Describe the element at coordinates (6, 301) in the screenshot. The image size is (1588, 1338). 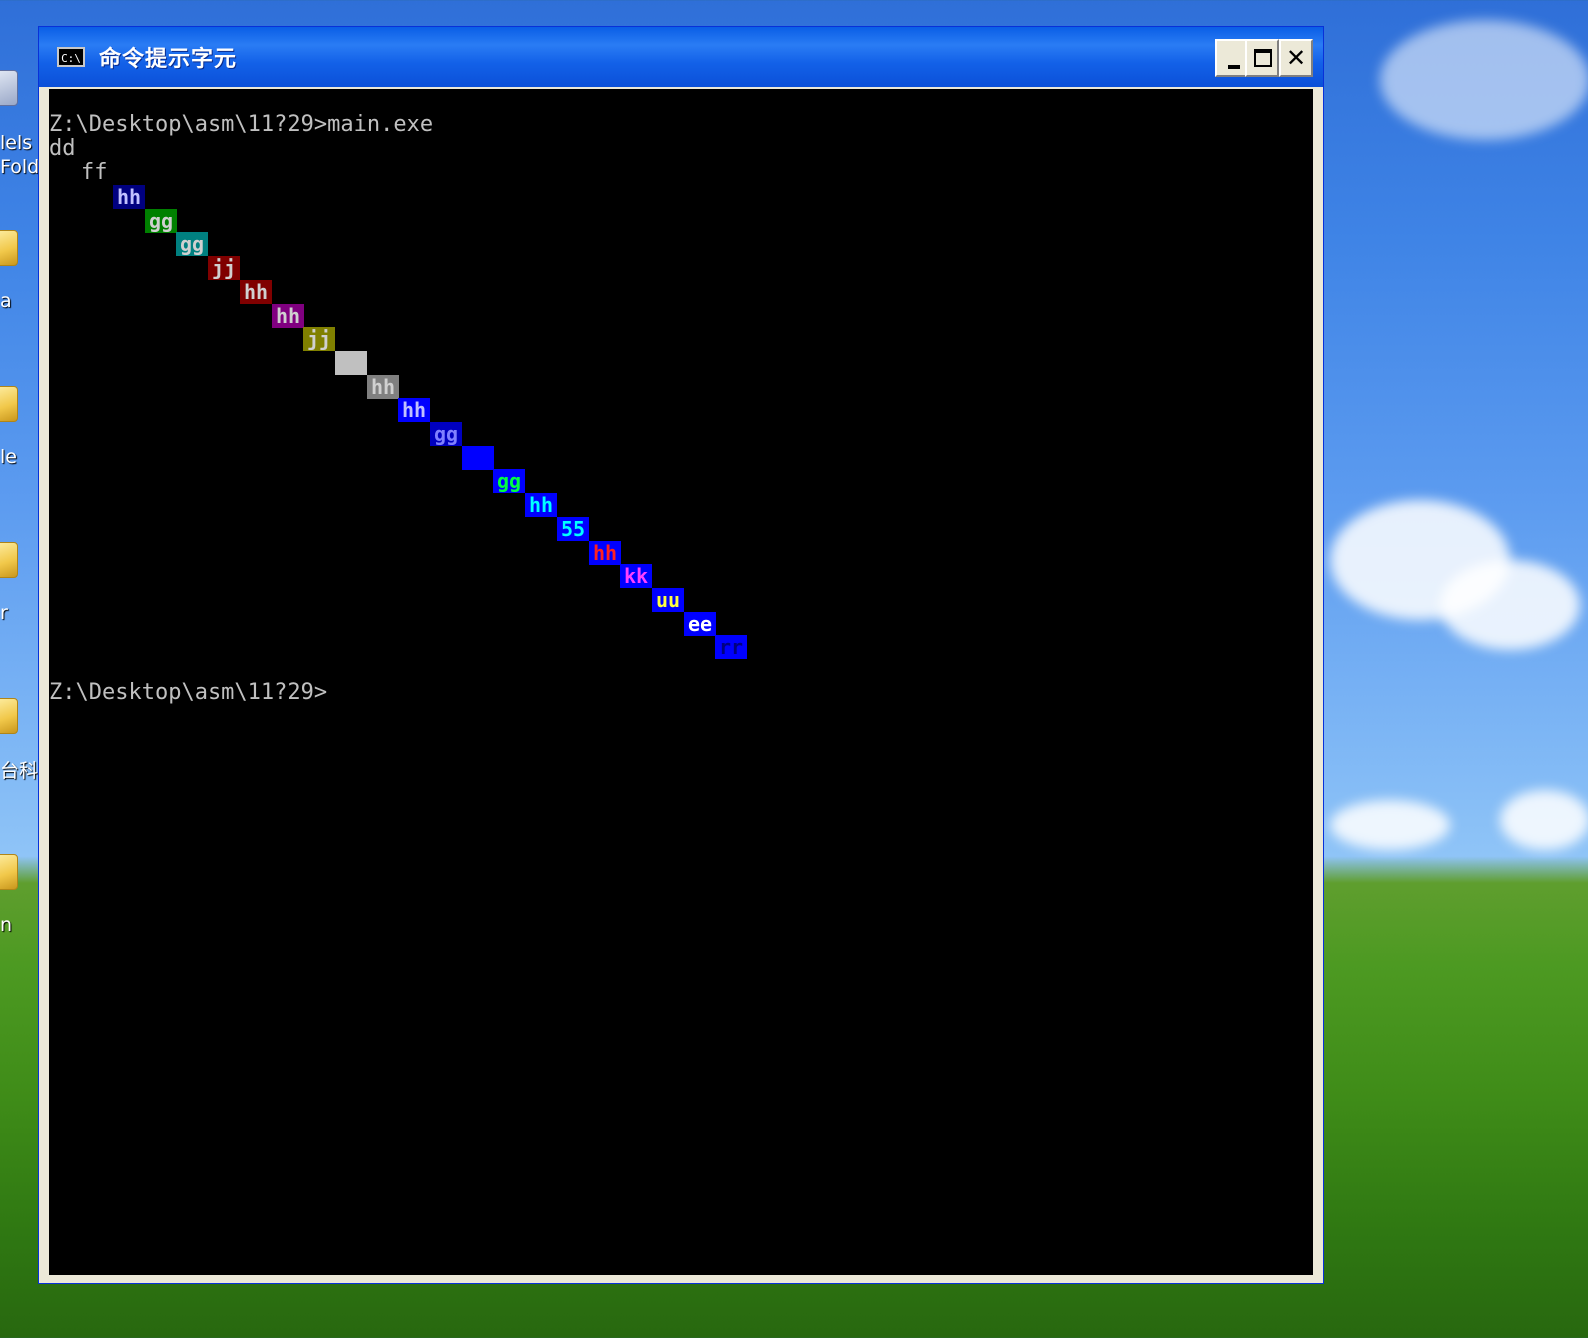
I see `desktop-label: a` at that location.